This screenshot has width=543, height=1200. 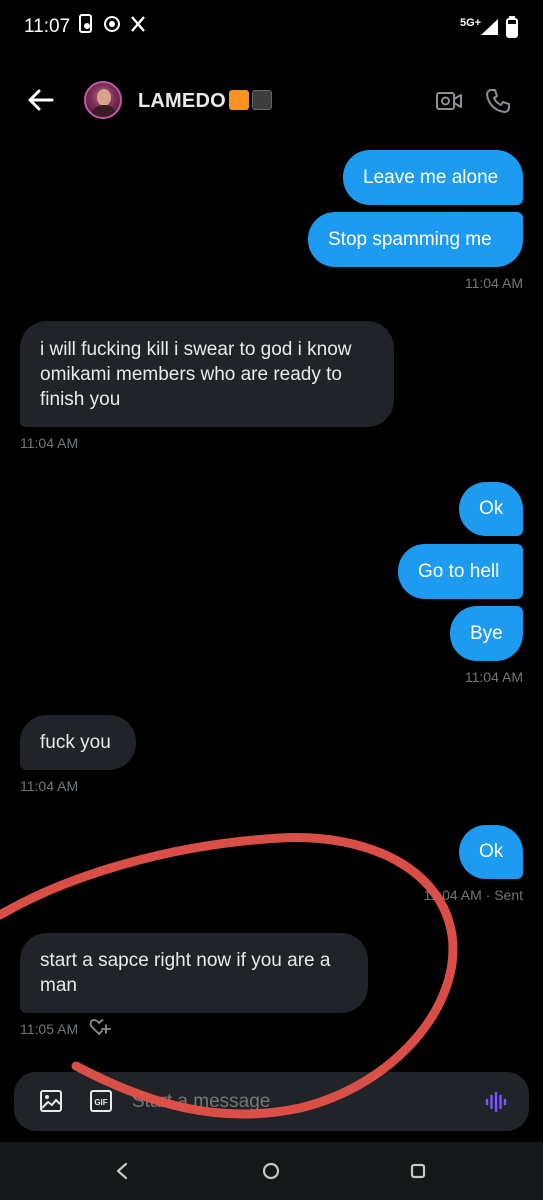 What do you see at coordinates (486, 633) in the screenshot?
I see `outgoing-message: Bye` at bounding box center [486, 633].